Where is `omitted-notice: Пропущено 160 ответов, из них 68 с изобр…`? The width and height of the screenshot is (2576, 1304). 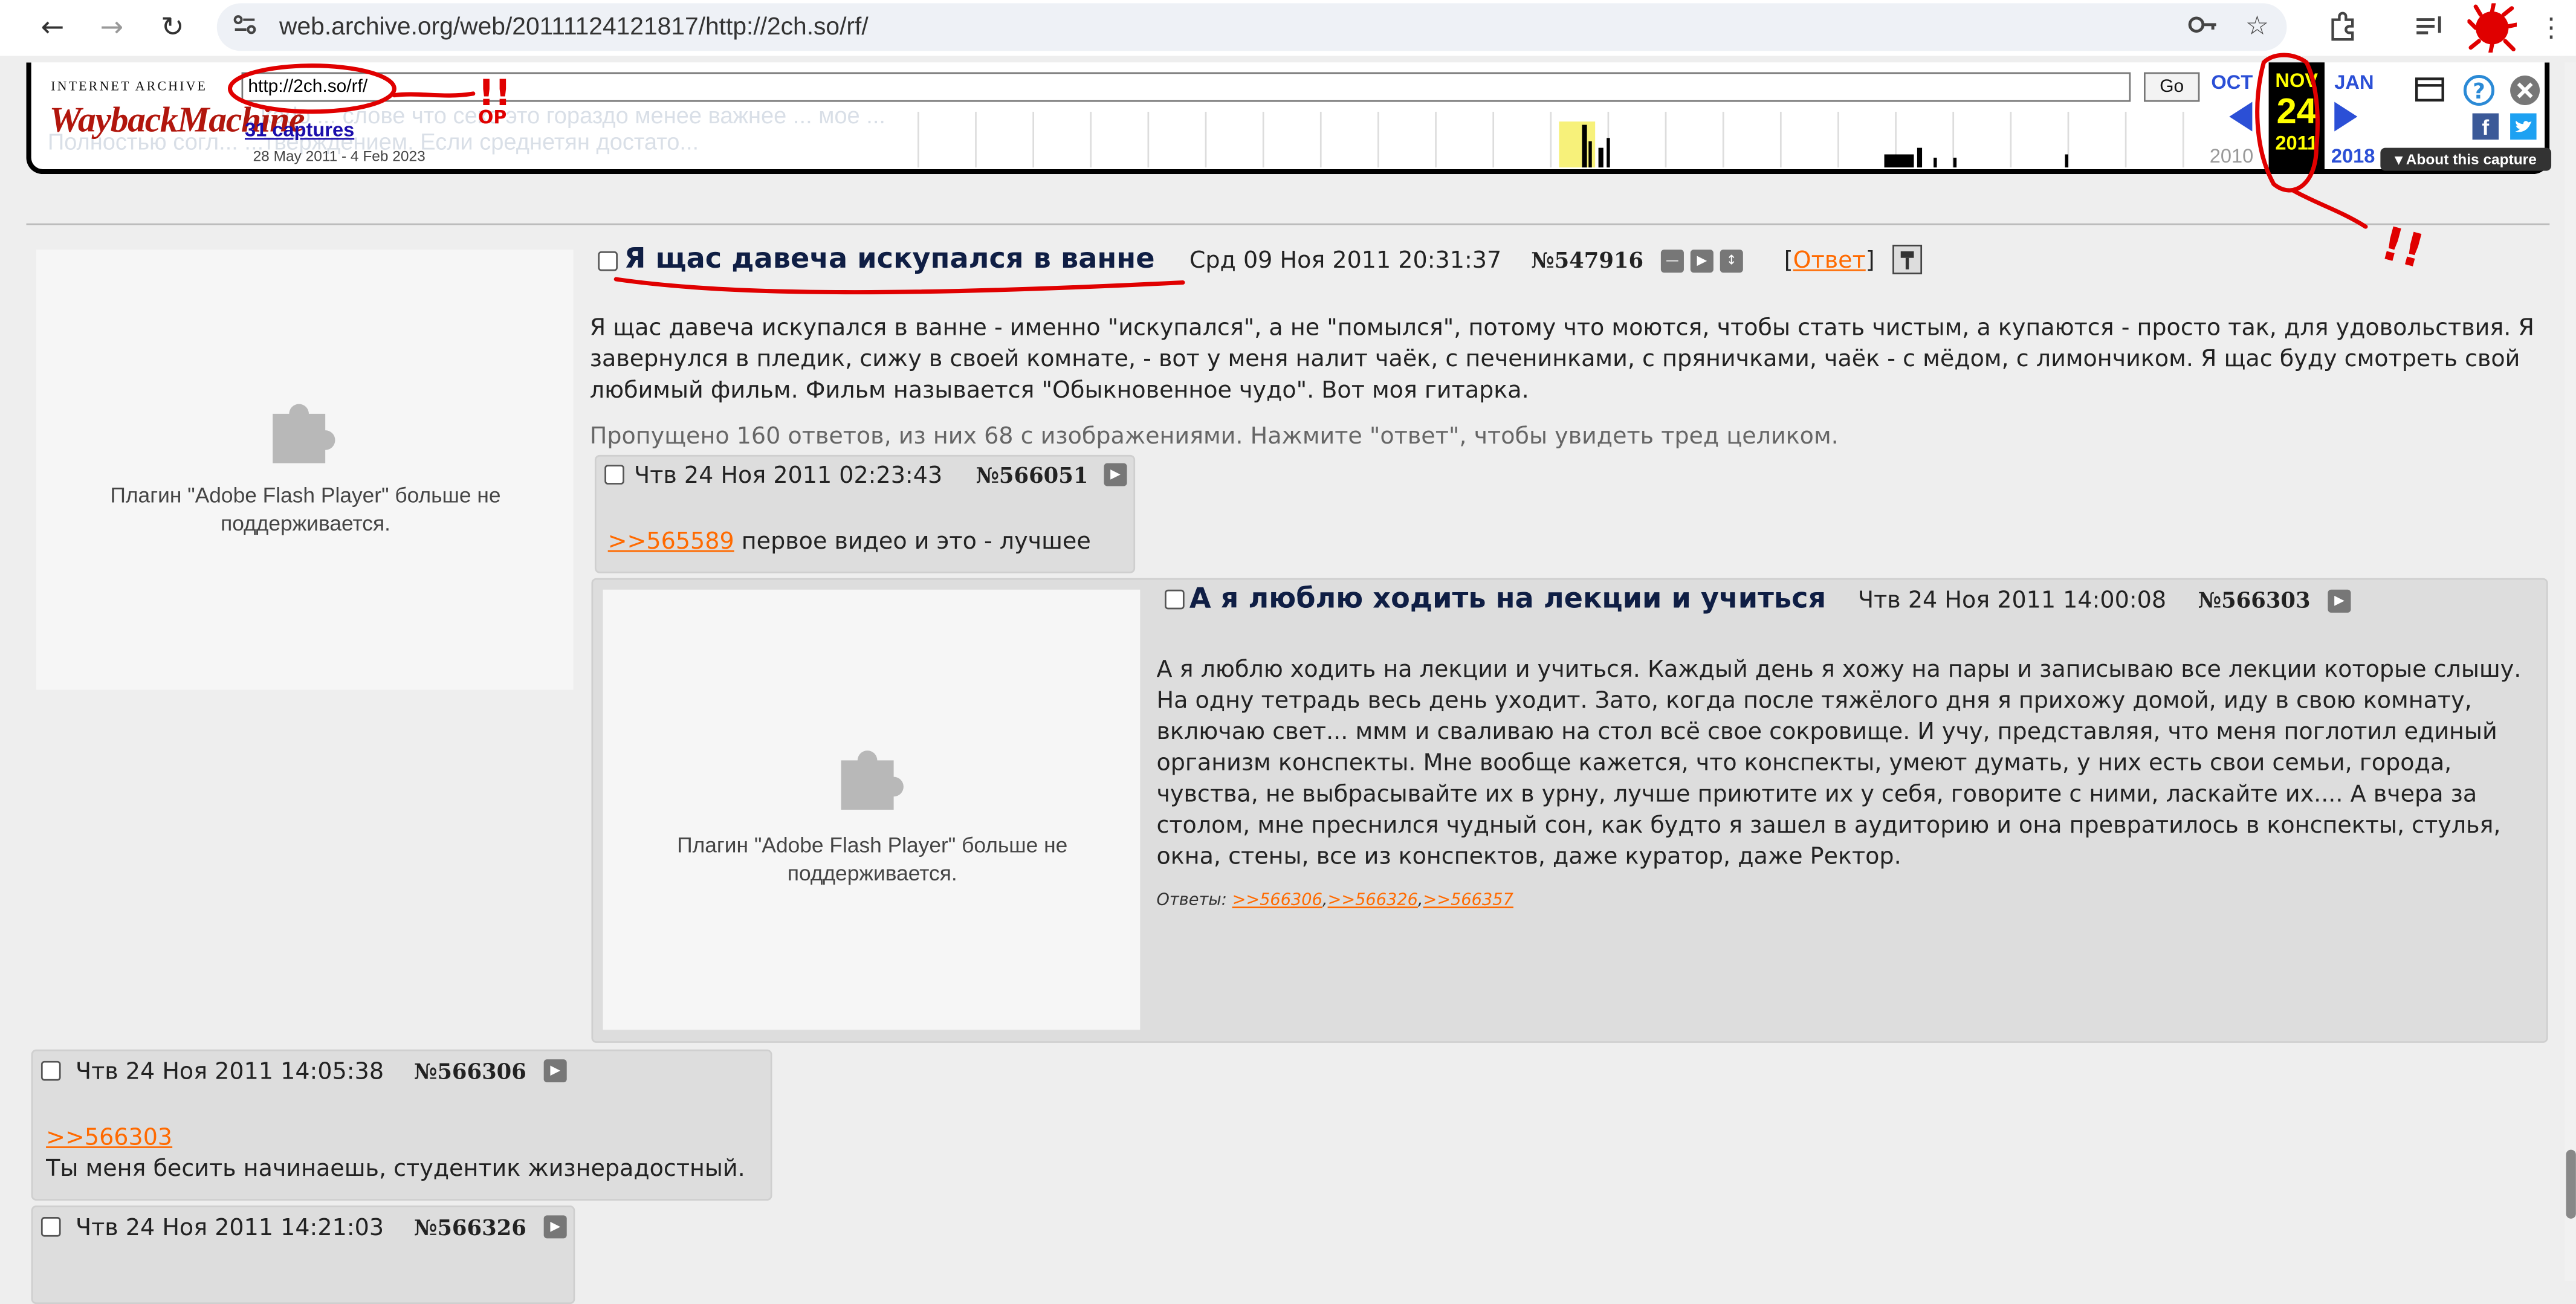 omitted-notice: Пропущено 160 ответов, из них 68 с изобр… is located at coordinates (1214, 437).